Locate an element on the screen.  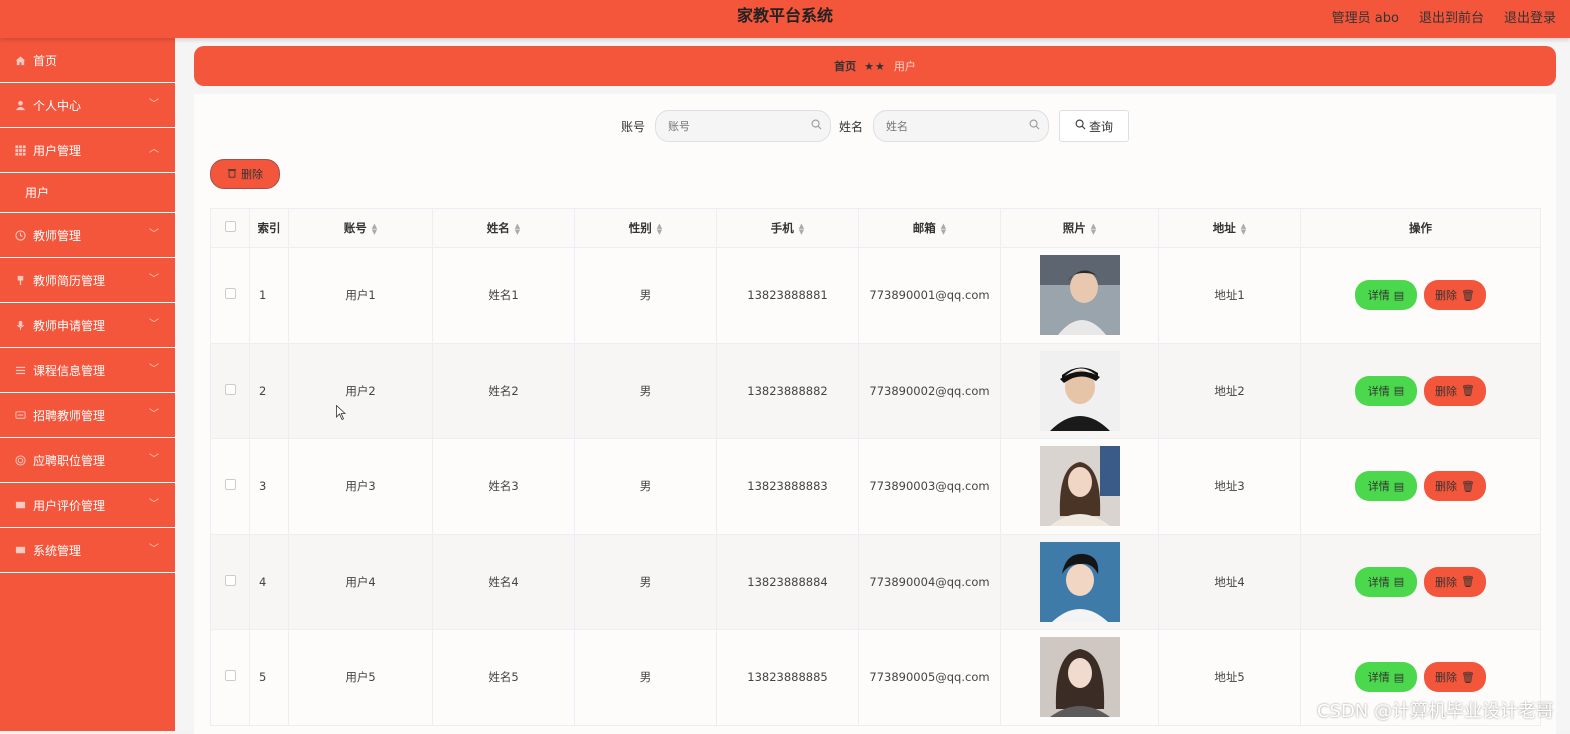
document-icon: ▤ is located at coordinates (1399, 677).